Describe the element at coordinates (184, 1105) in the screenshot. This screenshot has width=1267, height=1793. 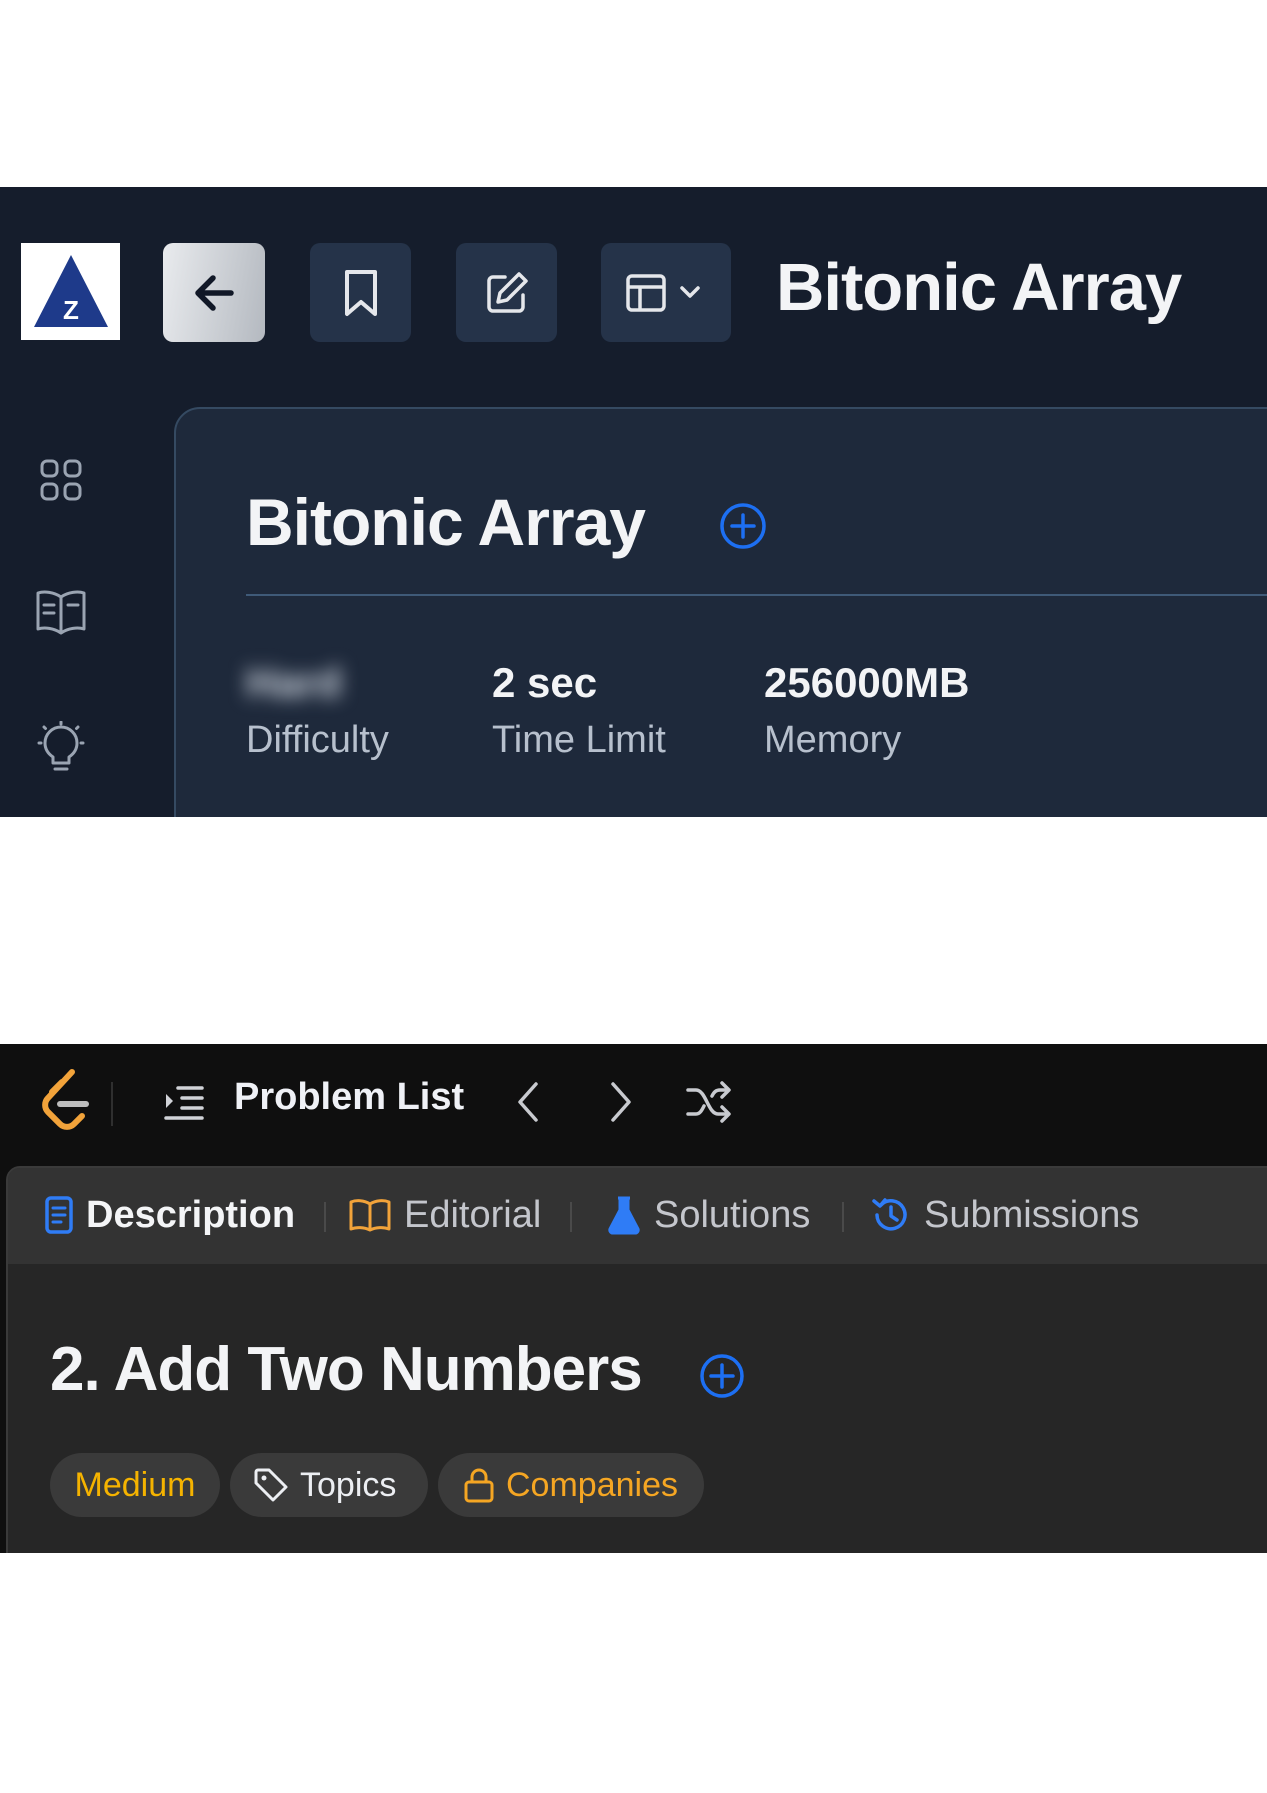
I see `list-indent-icon` at that location.